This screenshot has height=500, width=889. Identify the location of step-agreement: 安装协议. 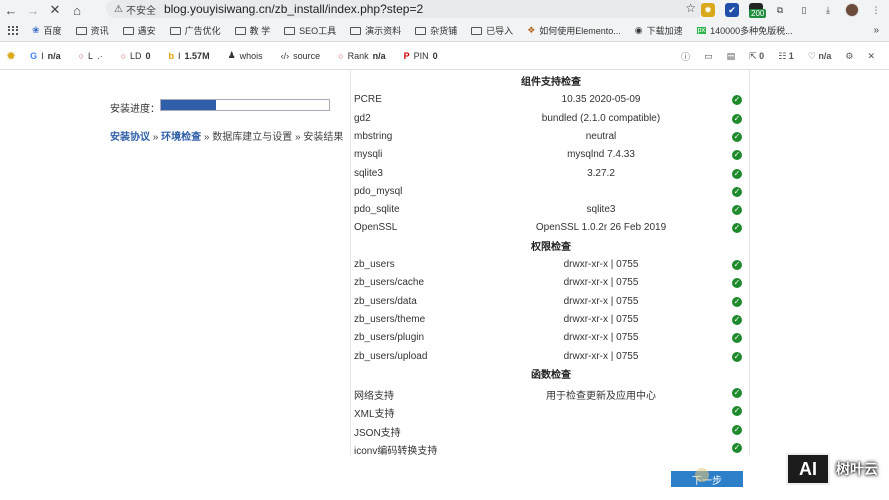
(130, 137).